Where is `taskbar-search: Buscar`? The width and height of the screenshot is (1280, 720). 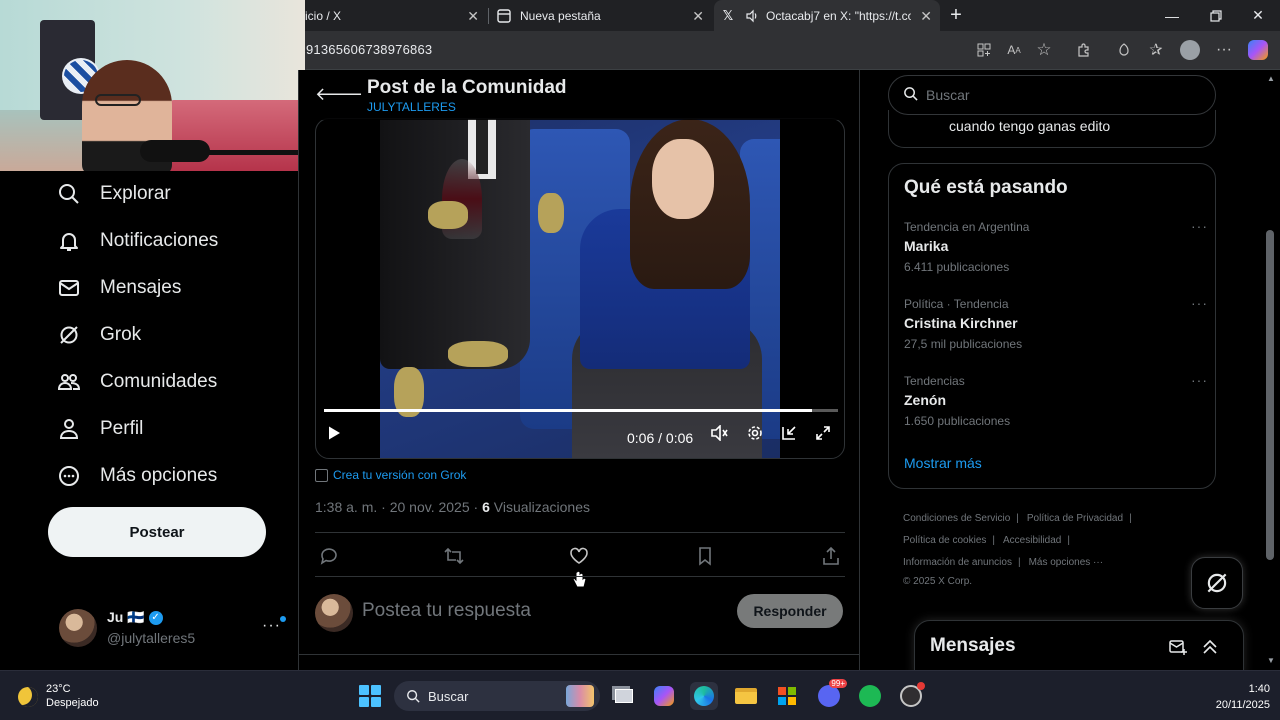
taskbar-search: Buscar is located at coordinates (497, 696).